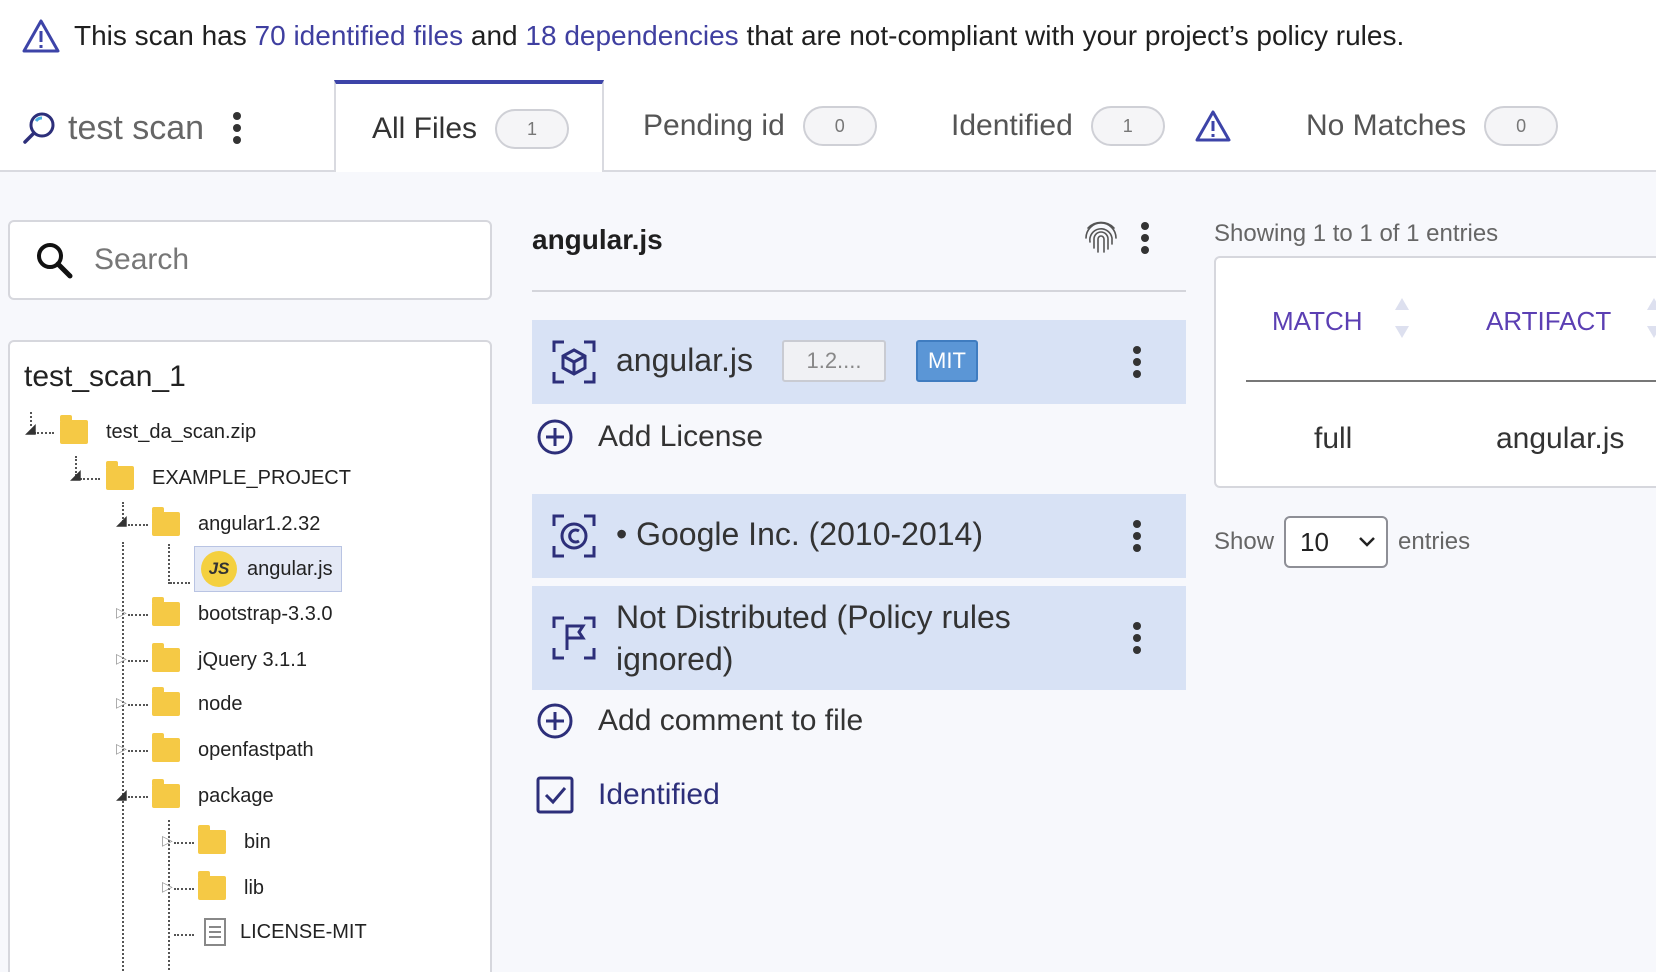 This screenshot has height=972, width=1656. I want to click on tree-root-title: test_scan_1, so click(105, 376).